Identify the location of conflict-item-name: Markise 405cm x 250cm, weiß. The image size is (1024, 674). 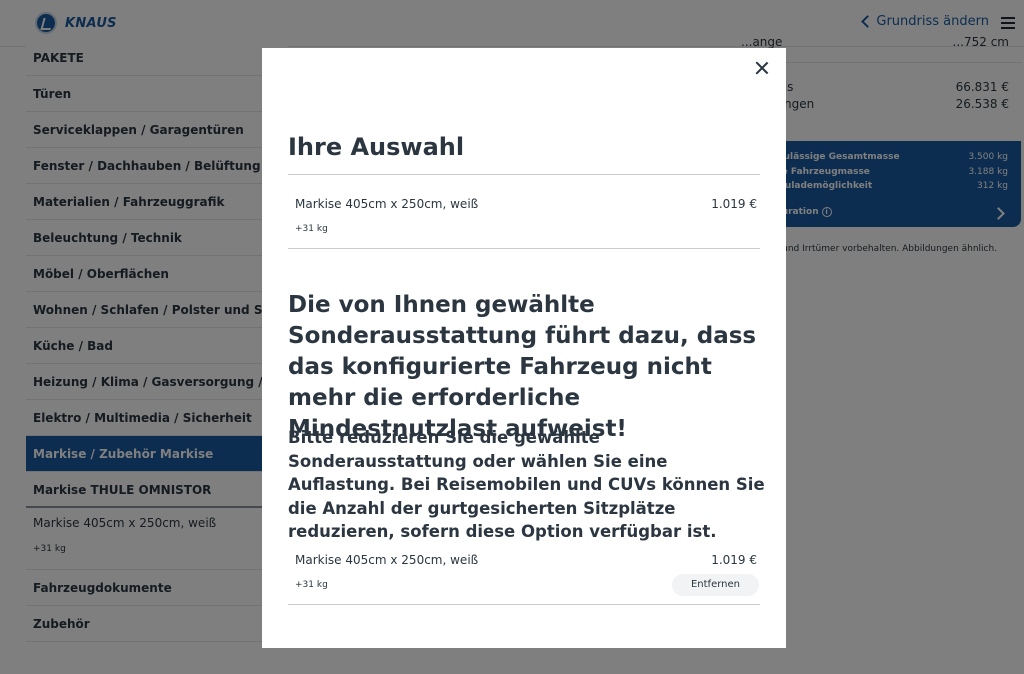
(387, 560).